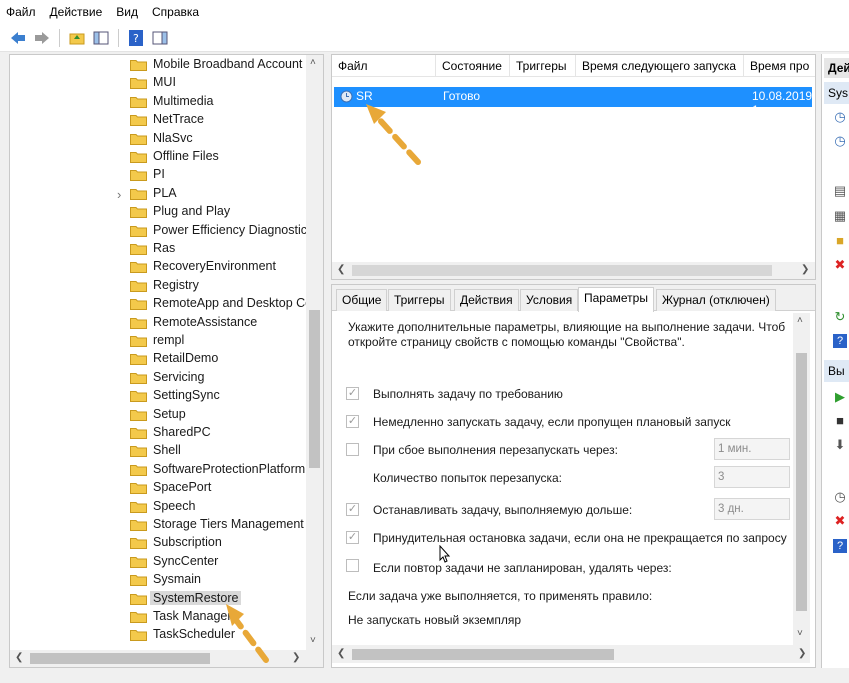 The image size is (849, 683). What do you see at coordinates (752, 477) in the screenshot?
I see `restart-count-field: 3` at bounding box center [752, 477].